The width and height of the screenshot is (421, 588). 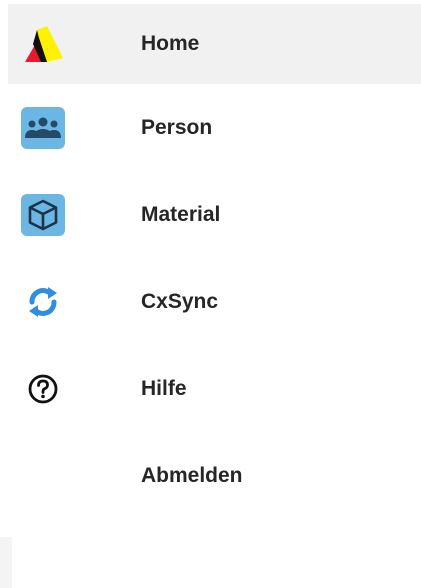 I want to click on cube-icon, so click(x=43, y=215).